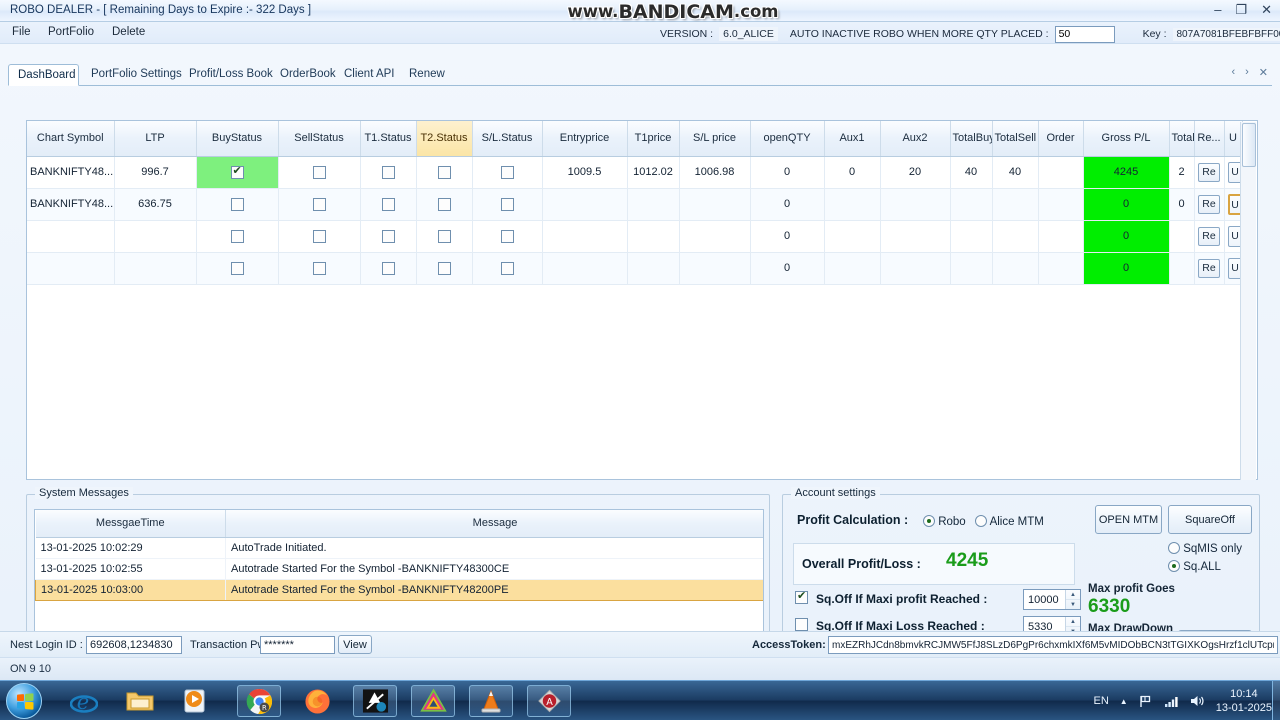  Describe the element at coordinates (24, 701) in the screenshot. I see `start-button` at that location.